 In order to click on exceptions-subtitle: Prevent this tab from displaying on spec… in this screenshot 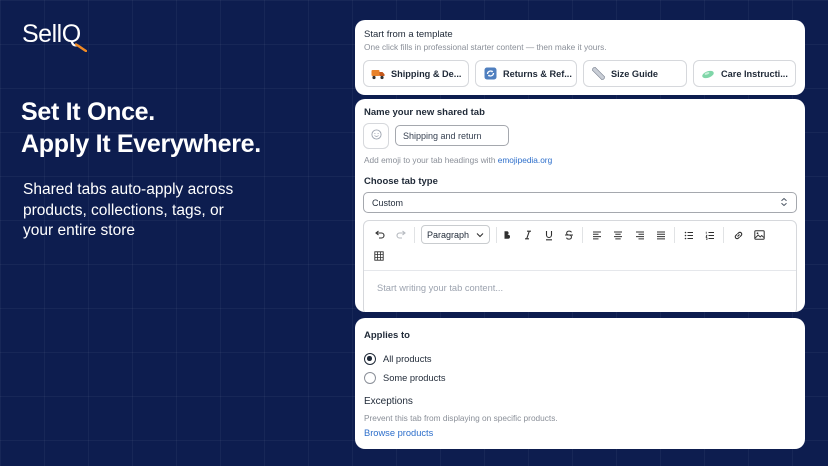, I will do `click(461, 418)`.